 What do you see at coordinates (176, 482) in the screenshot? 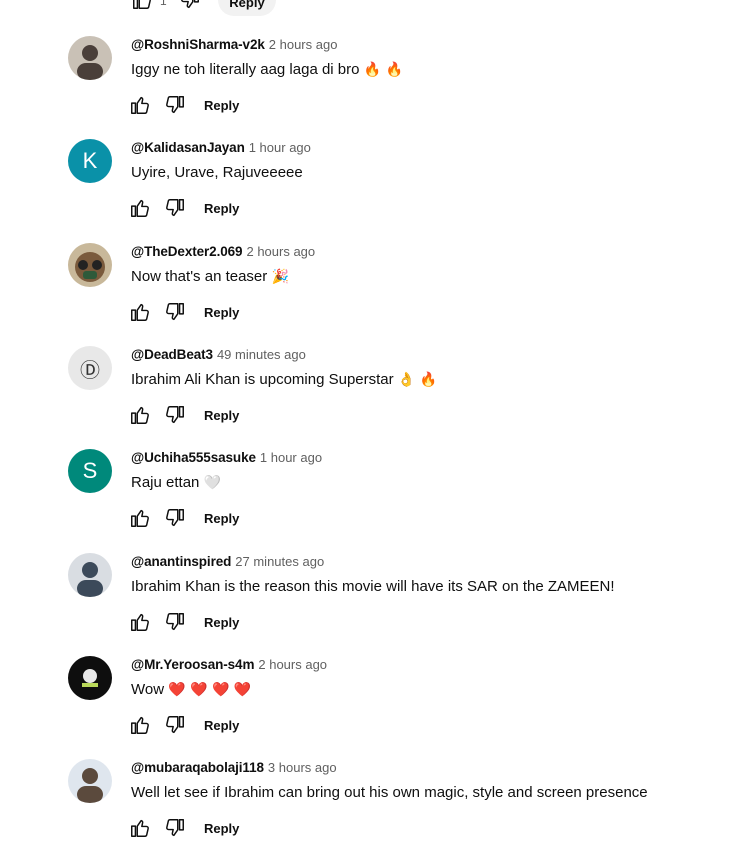
I see `comment-text: Raju ettan 🤍` at bounding box center [176, 482].